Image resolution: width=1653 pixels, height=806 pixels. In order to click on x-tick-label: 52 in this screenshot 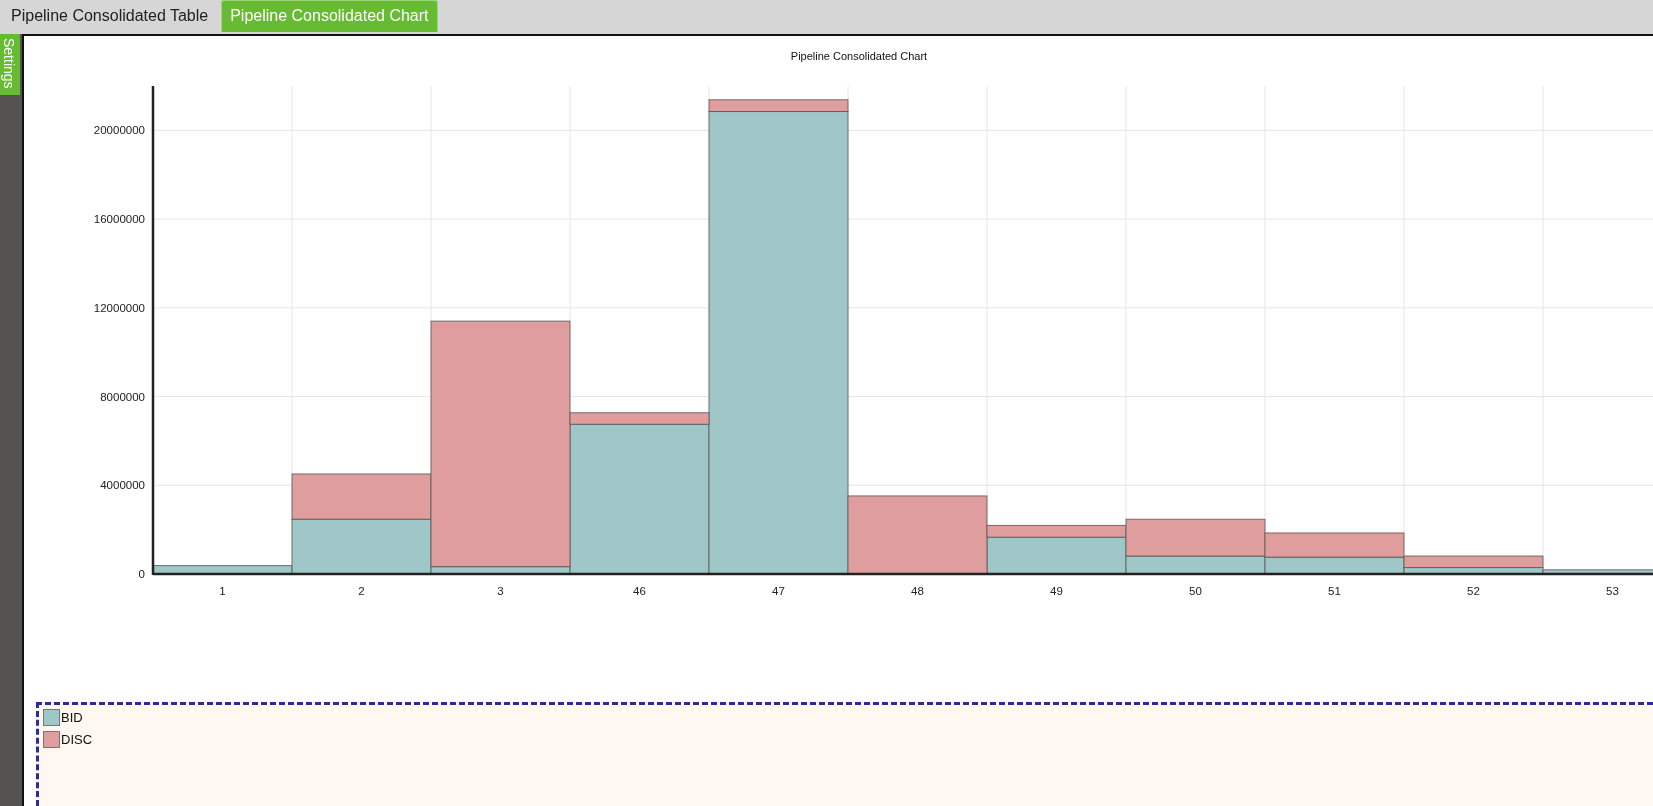, I will do `click(1473, 591)`.